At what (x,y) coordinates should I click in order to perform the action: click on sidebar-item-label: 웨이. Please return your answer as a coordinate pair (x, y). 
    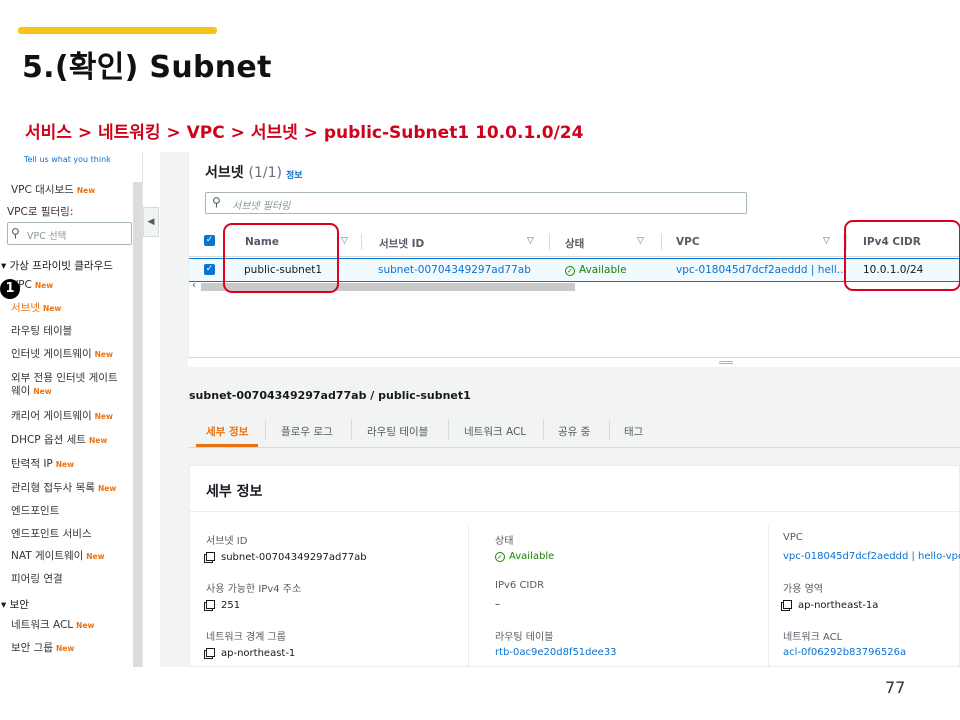
    Looking at the image, I should click on (21, 391).